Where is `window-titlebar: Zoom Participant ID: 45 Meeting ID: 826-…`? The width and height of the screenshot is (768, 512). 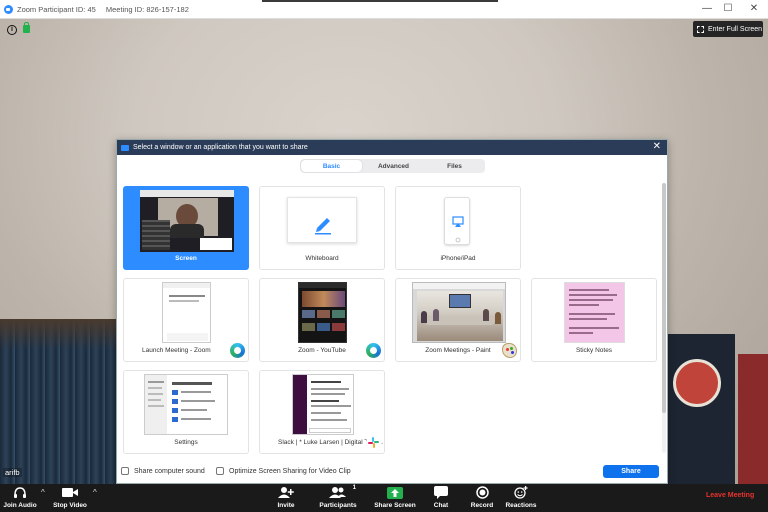
window-titlebar: Zoom Participant ID: 45 Meeting ID: 826-… is located at coordinates (384, 9).